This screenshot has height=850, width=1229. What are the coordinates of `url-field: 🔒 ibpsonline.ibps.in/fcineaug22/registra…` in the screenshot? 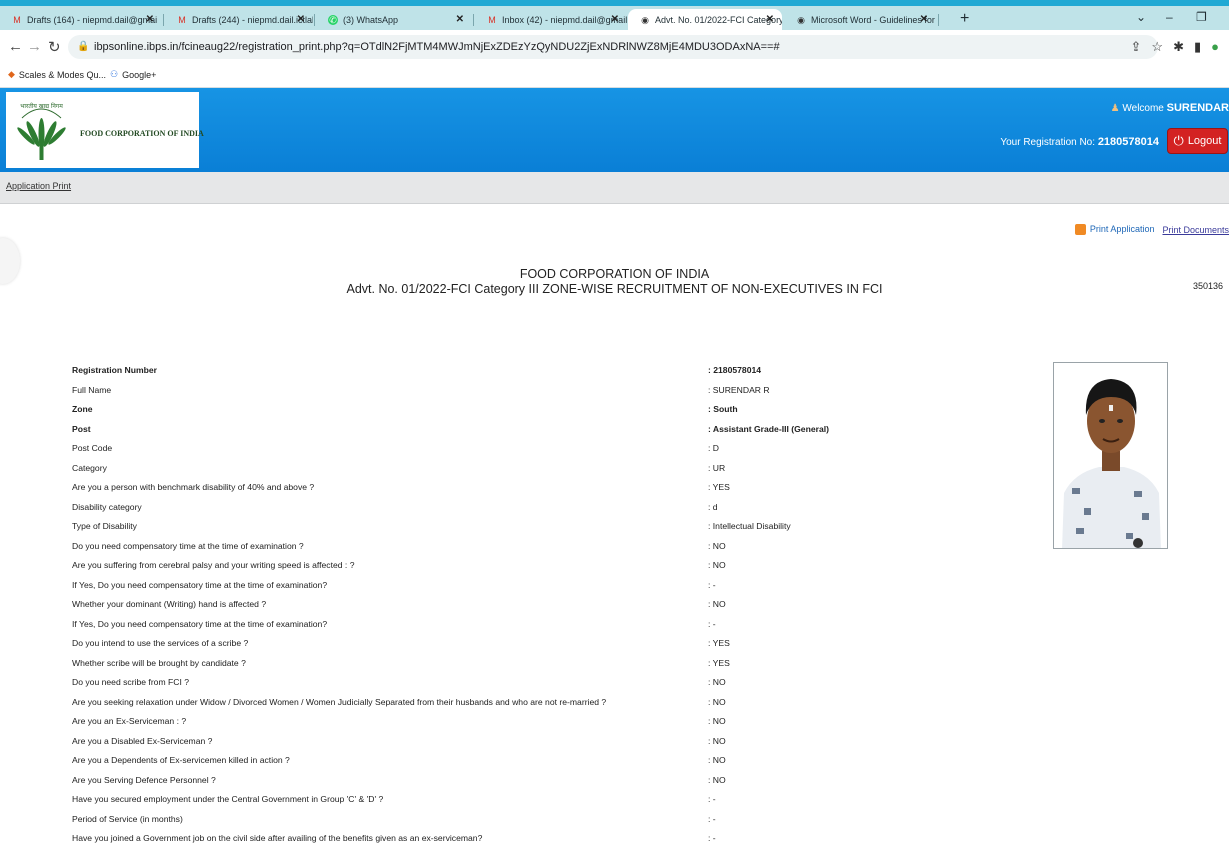 It's located at (613, 47).